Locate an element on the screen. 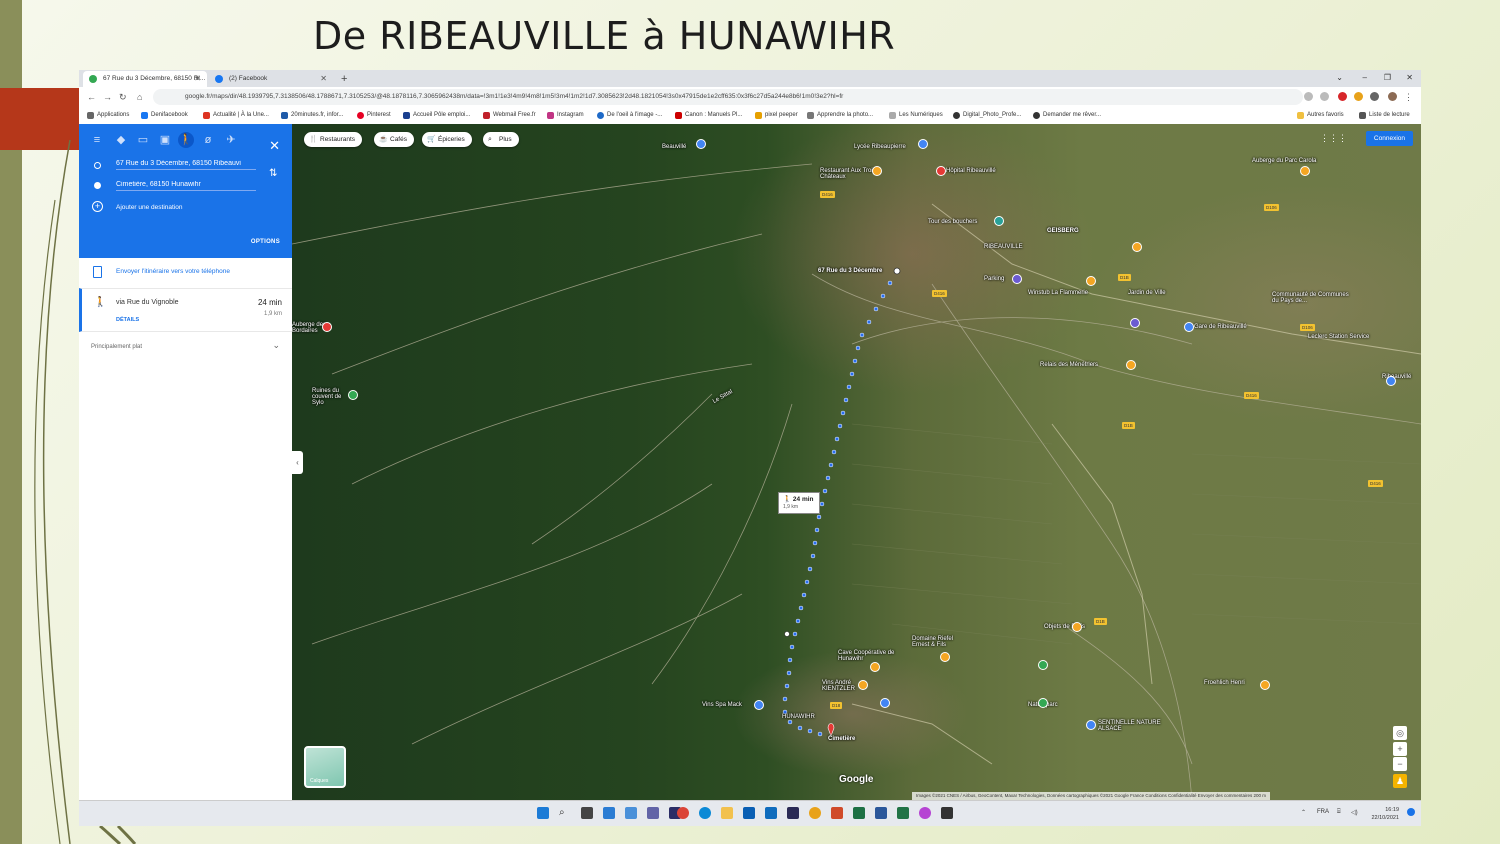 The width and height of the screenshot is (1500, 844). details-link: DÉTAILS is located at coordinates (127, 320).